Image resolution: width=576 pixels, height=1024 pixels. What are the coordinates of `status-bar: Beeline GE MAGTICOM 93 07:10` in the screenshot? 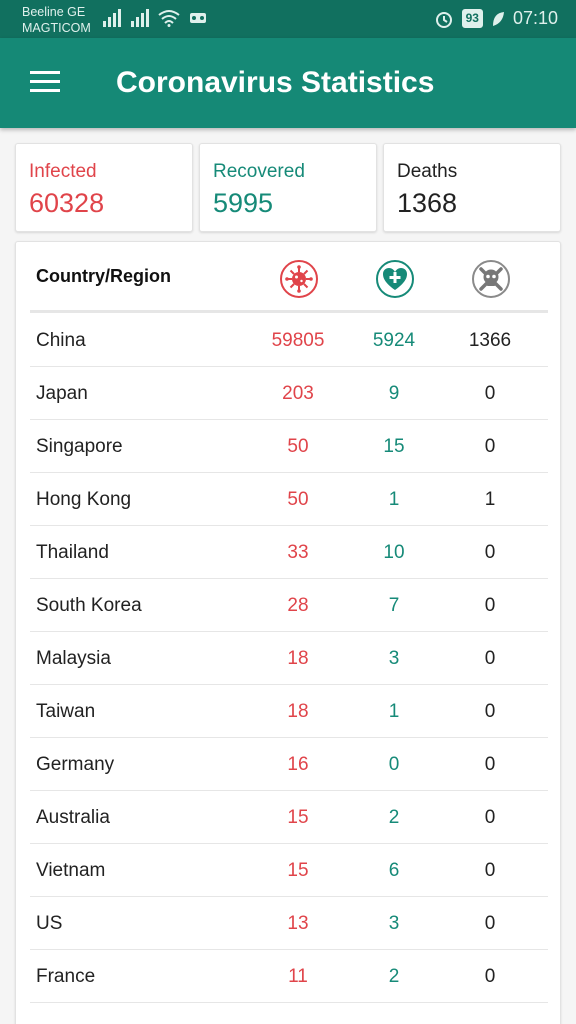 It's located at (288, 19).